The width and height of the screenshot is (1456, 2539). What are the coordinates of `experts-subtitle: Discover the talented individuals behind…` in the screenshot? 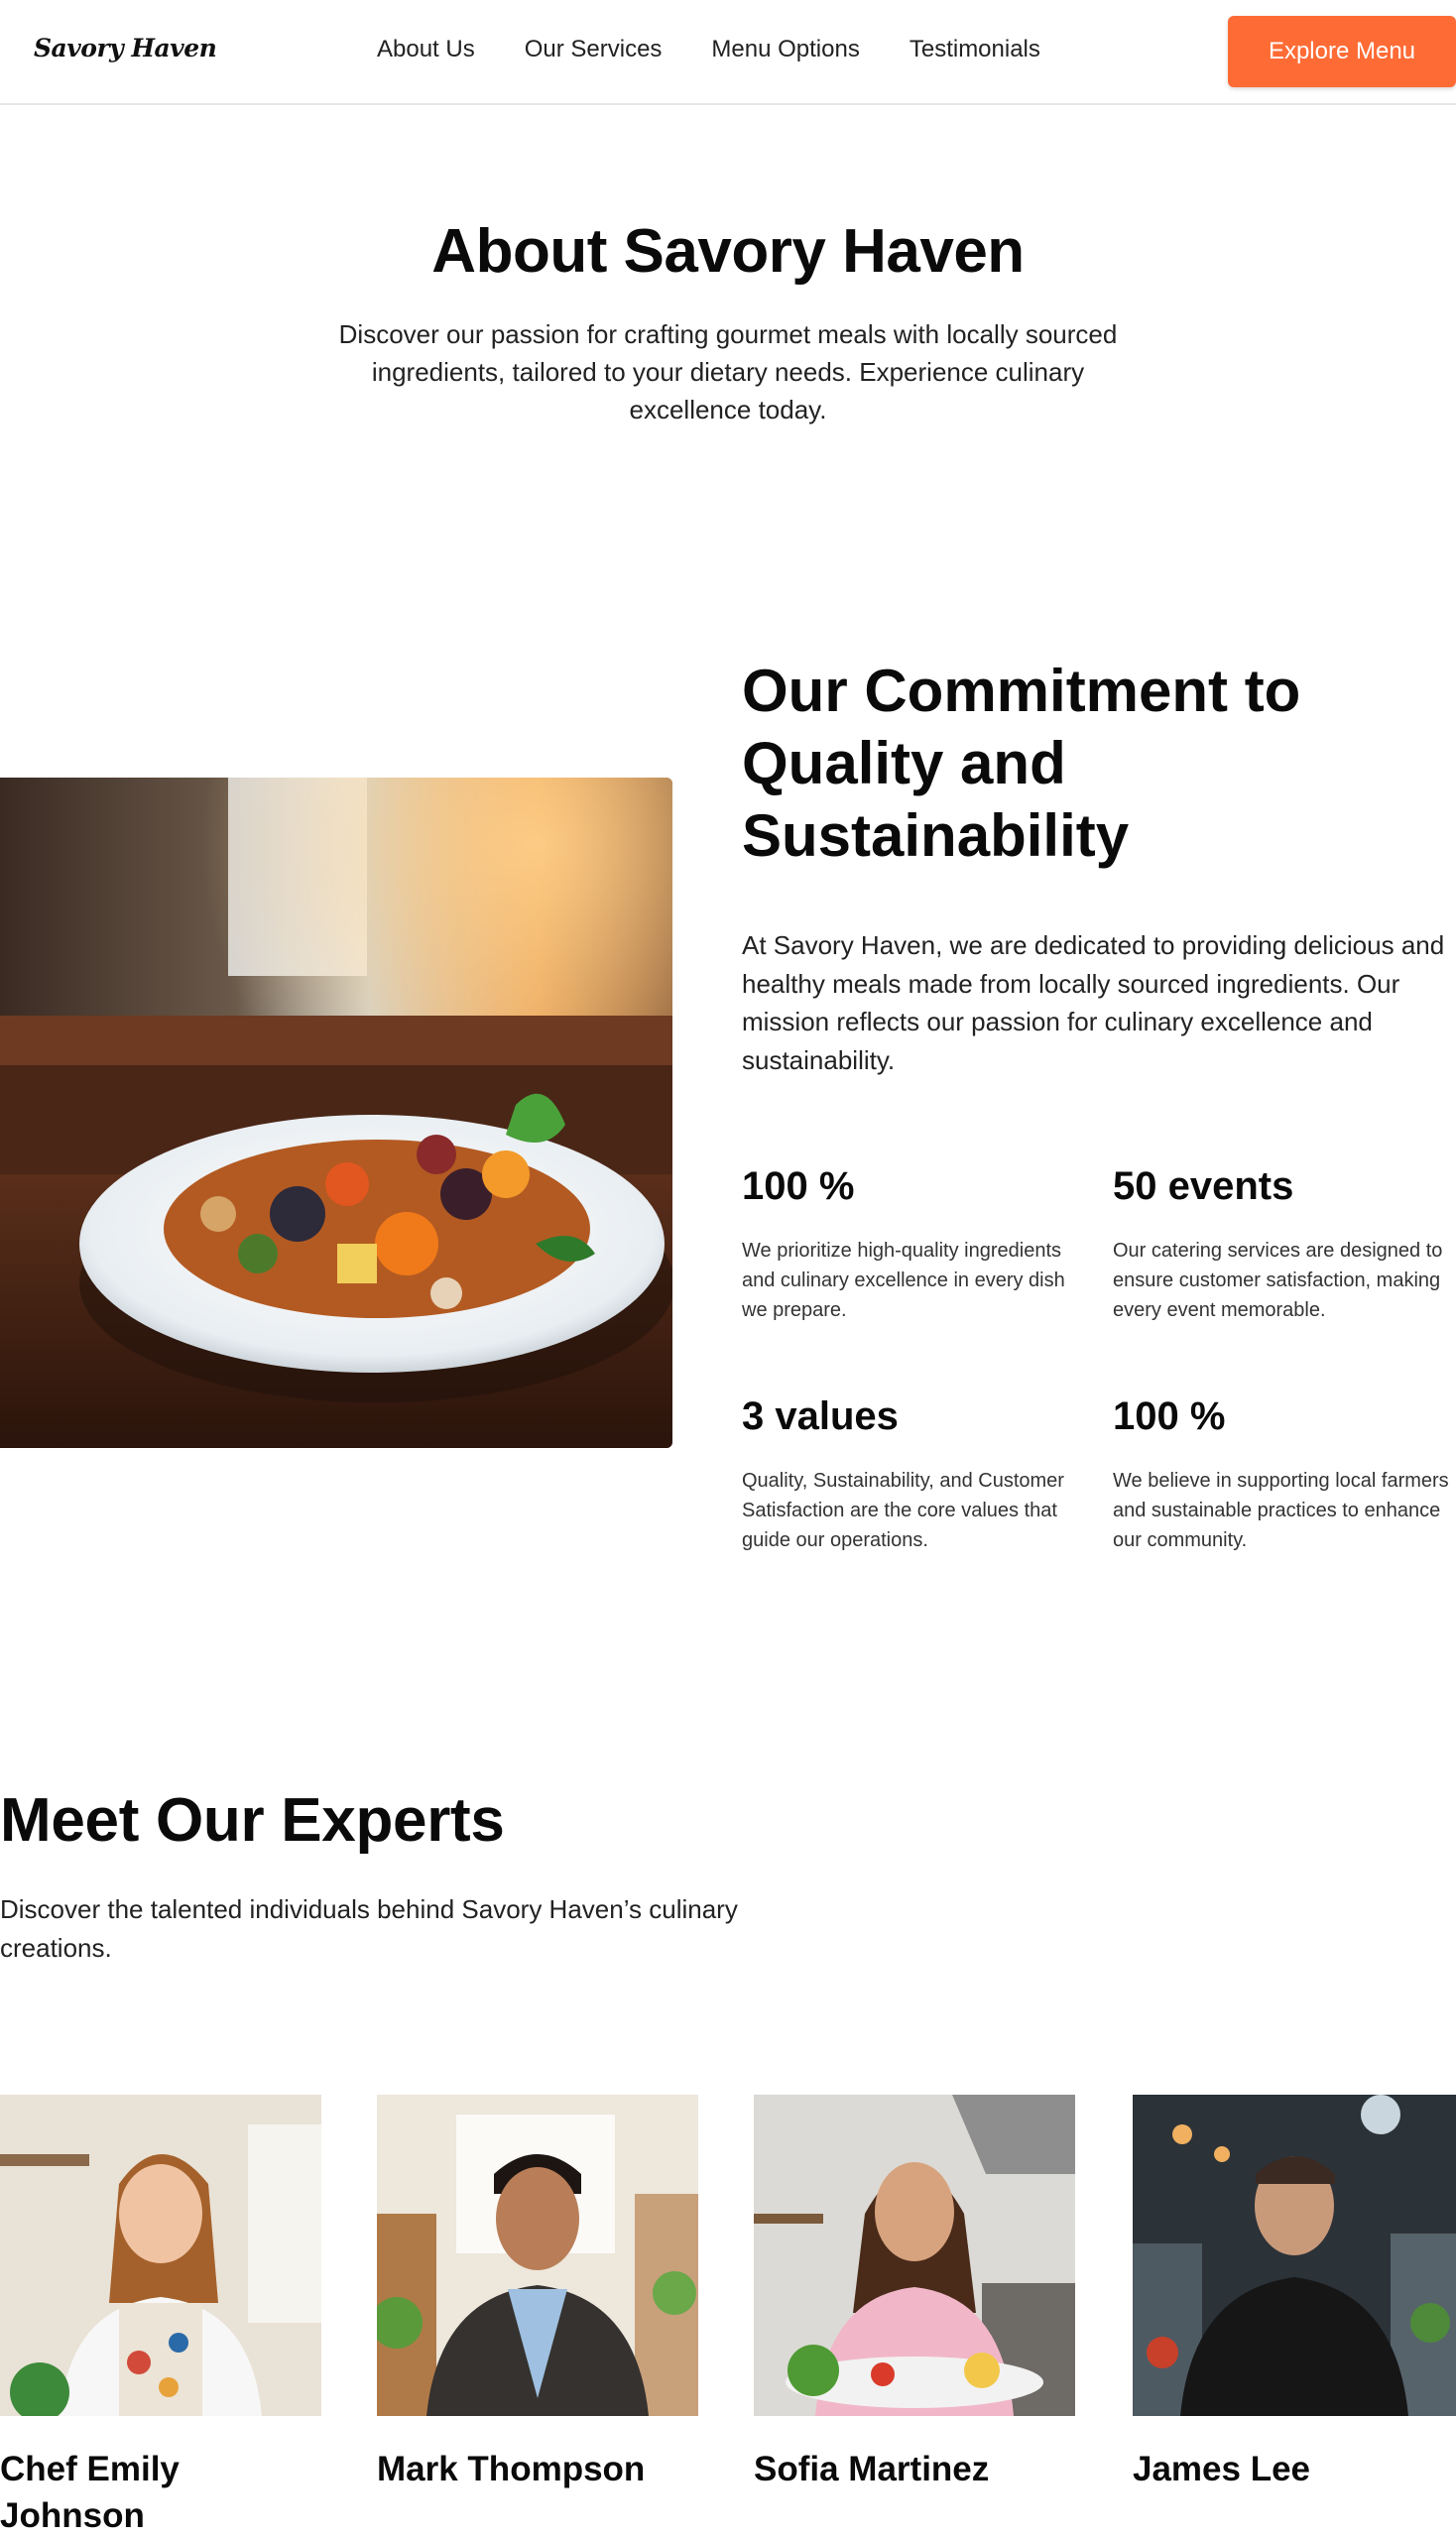 It's located at (369, 1929).